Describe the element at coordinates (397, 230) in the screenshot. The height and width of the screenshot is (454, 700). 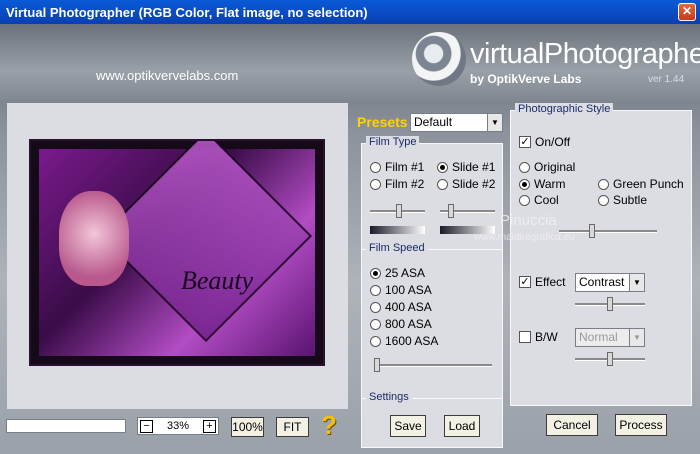
I see `film-gradient-bar` at that location.